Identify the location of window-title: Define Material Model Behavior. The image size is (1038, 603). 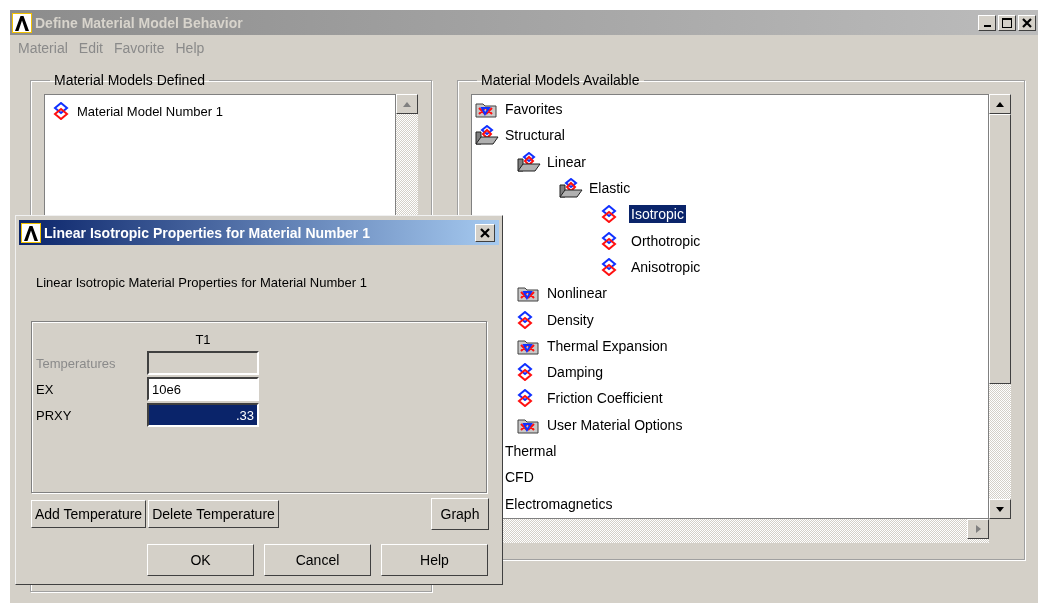
(139, 22).